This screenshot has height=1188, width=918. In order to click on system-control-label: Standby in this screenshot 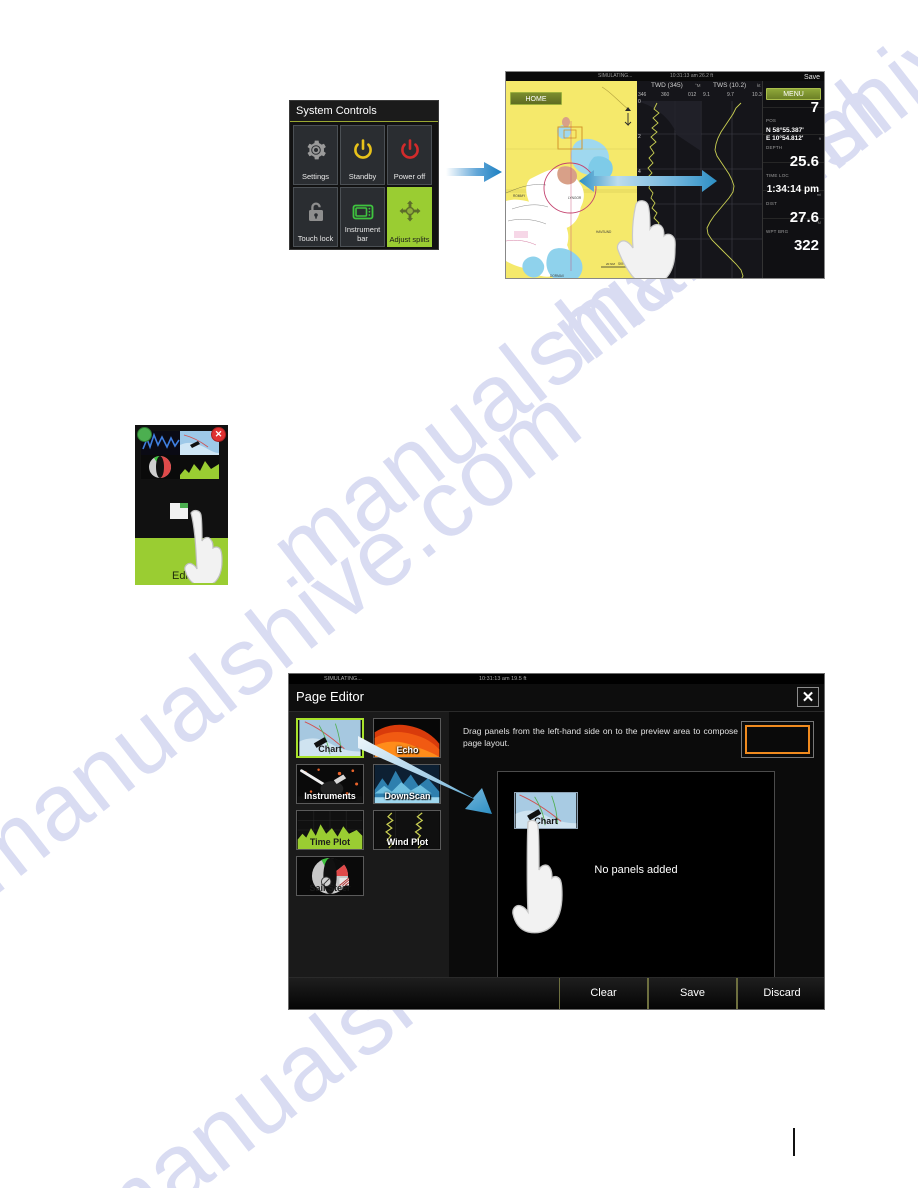, I will do `click(362, 176)`.